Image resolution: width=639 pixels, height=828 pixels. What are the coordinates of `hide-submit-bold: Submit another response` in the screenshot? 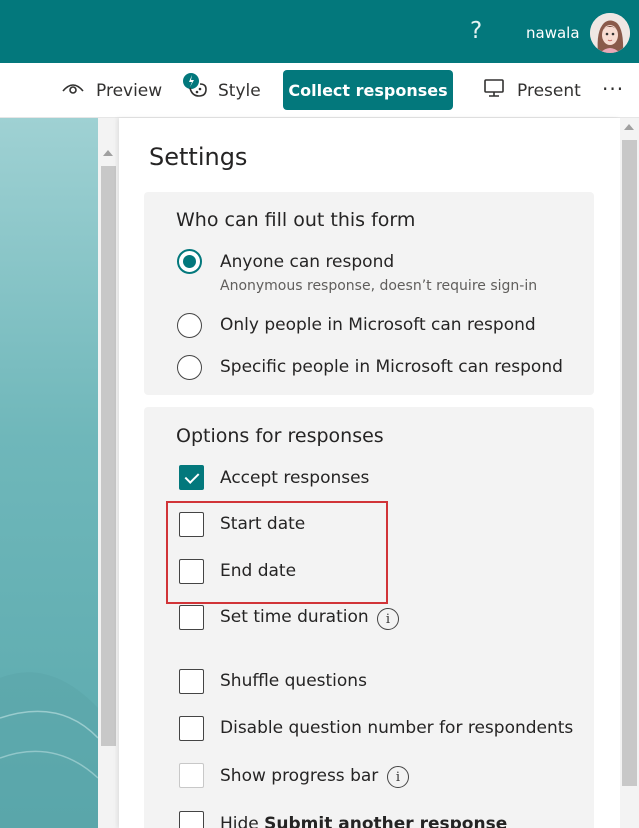 It's located at (386, 821).